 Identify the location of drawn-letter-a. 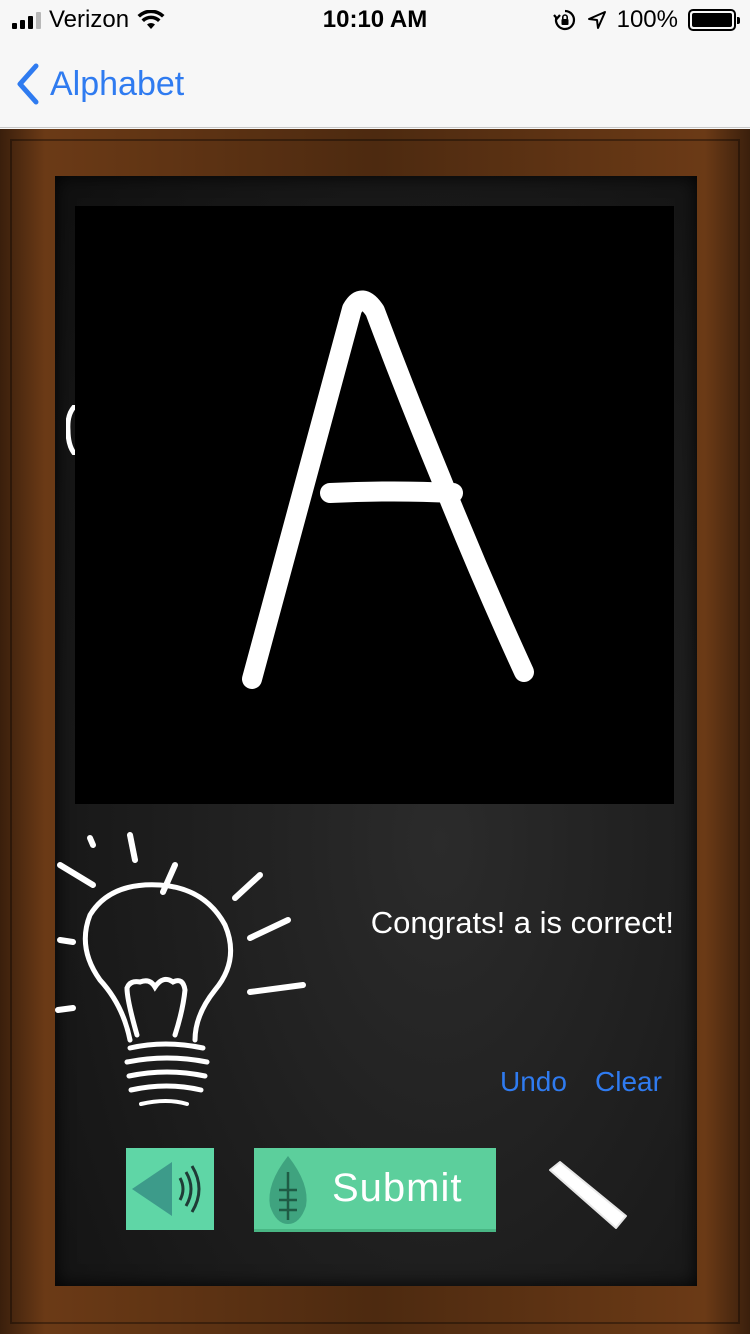
(388, 489).